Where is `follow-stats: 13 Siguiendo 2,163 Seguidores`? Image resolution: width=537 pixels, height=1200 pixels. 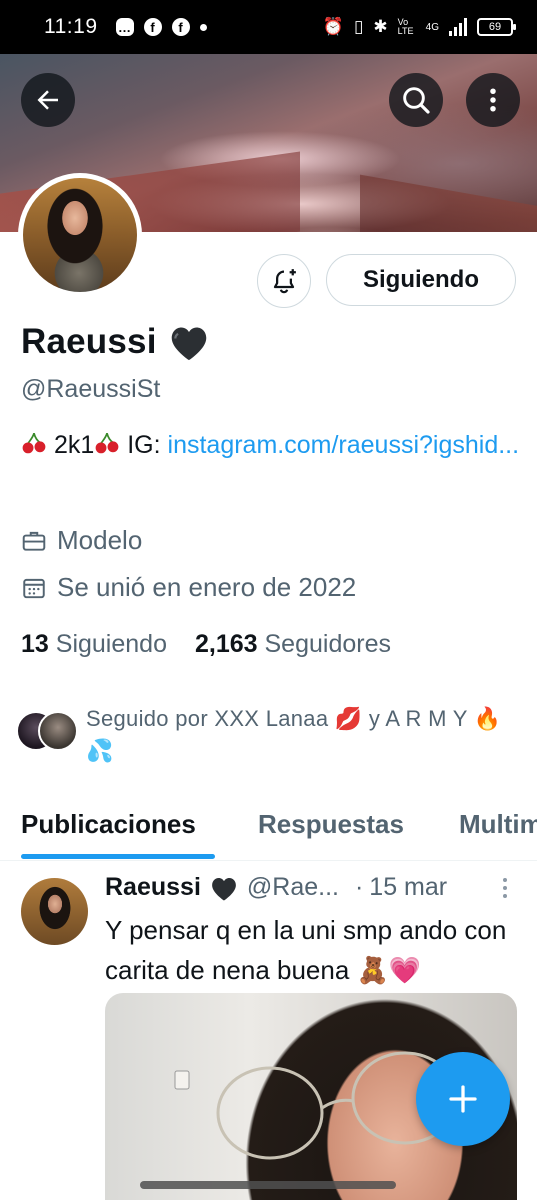
follow-stats: 13 Siguiendo 2,163 Seguidores is located at coordinates (206, 644).